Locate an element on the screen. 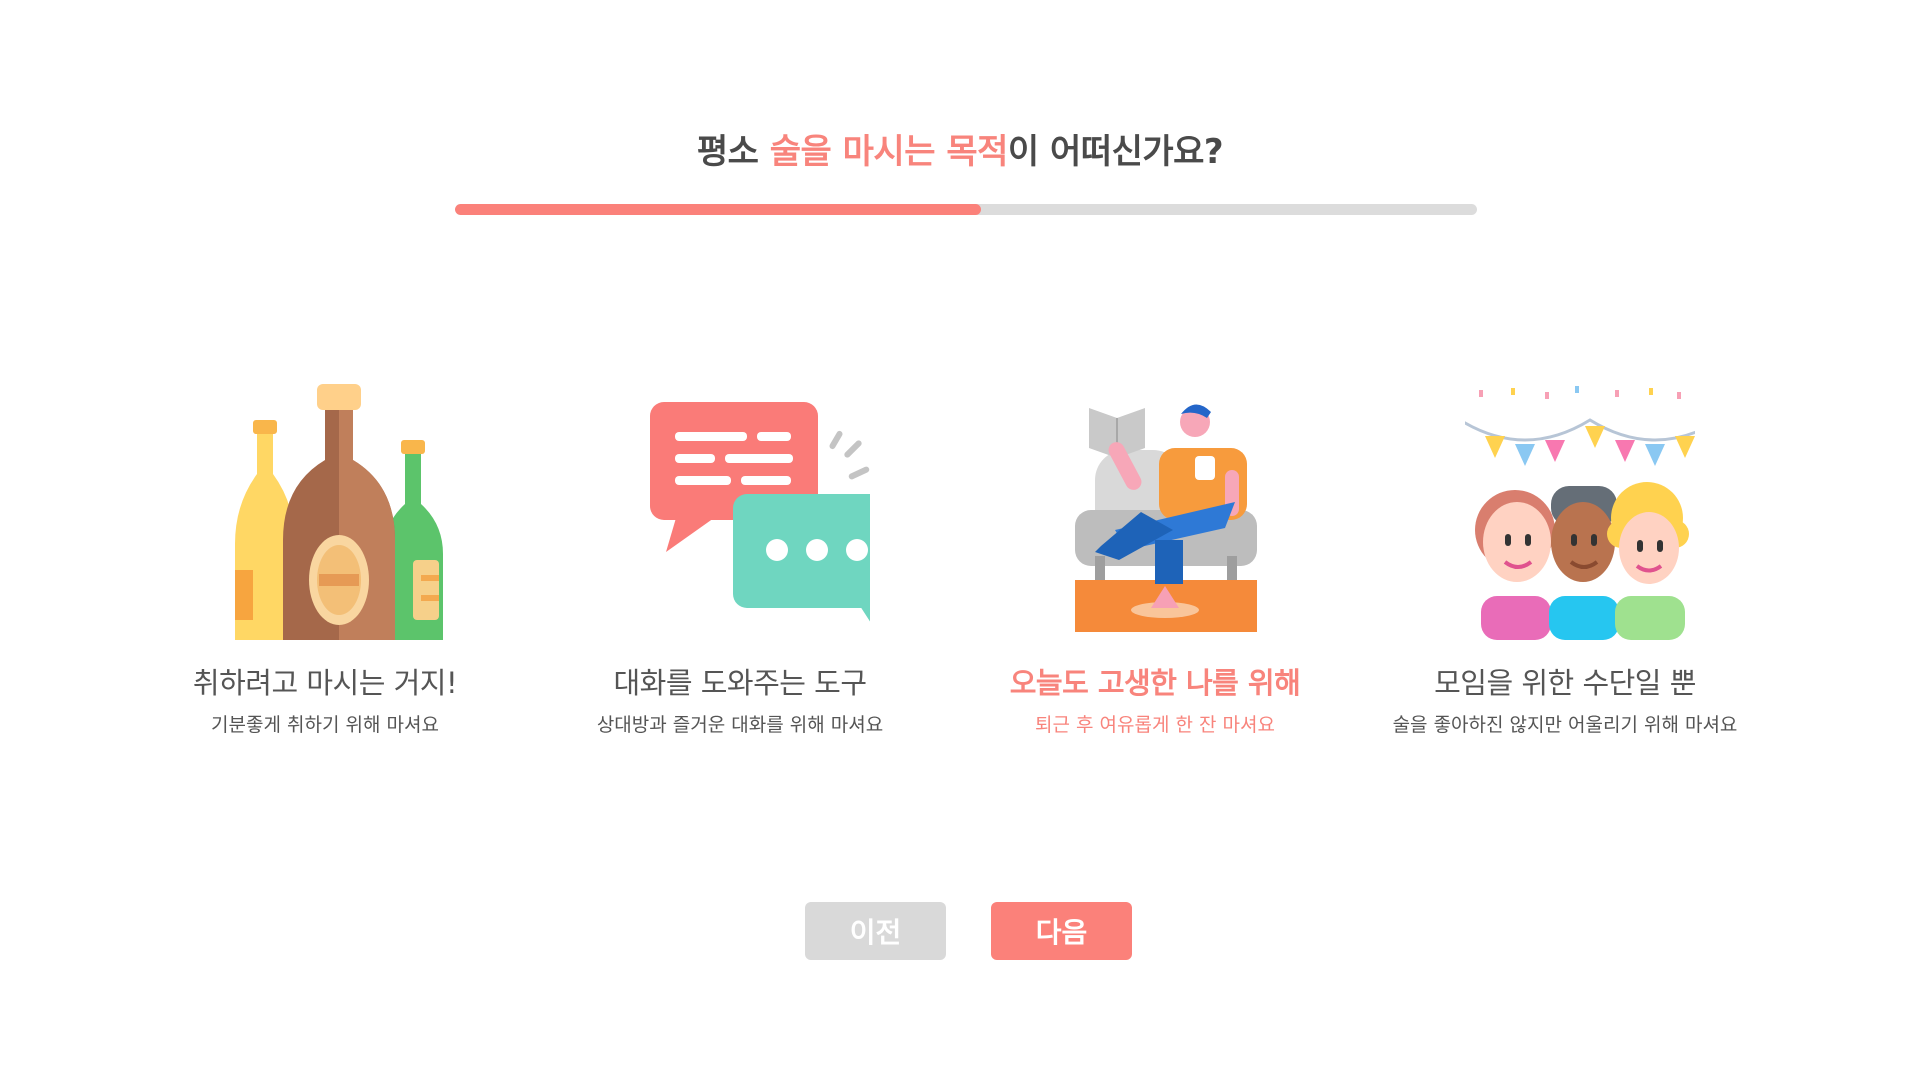  option-label: 대화를 도와주는 도구 is located at coordinates (740, 683).